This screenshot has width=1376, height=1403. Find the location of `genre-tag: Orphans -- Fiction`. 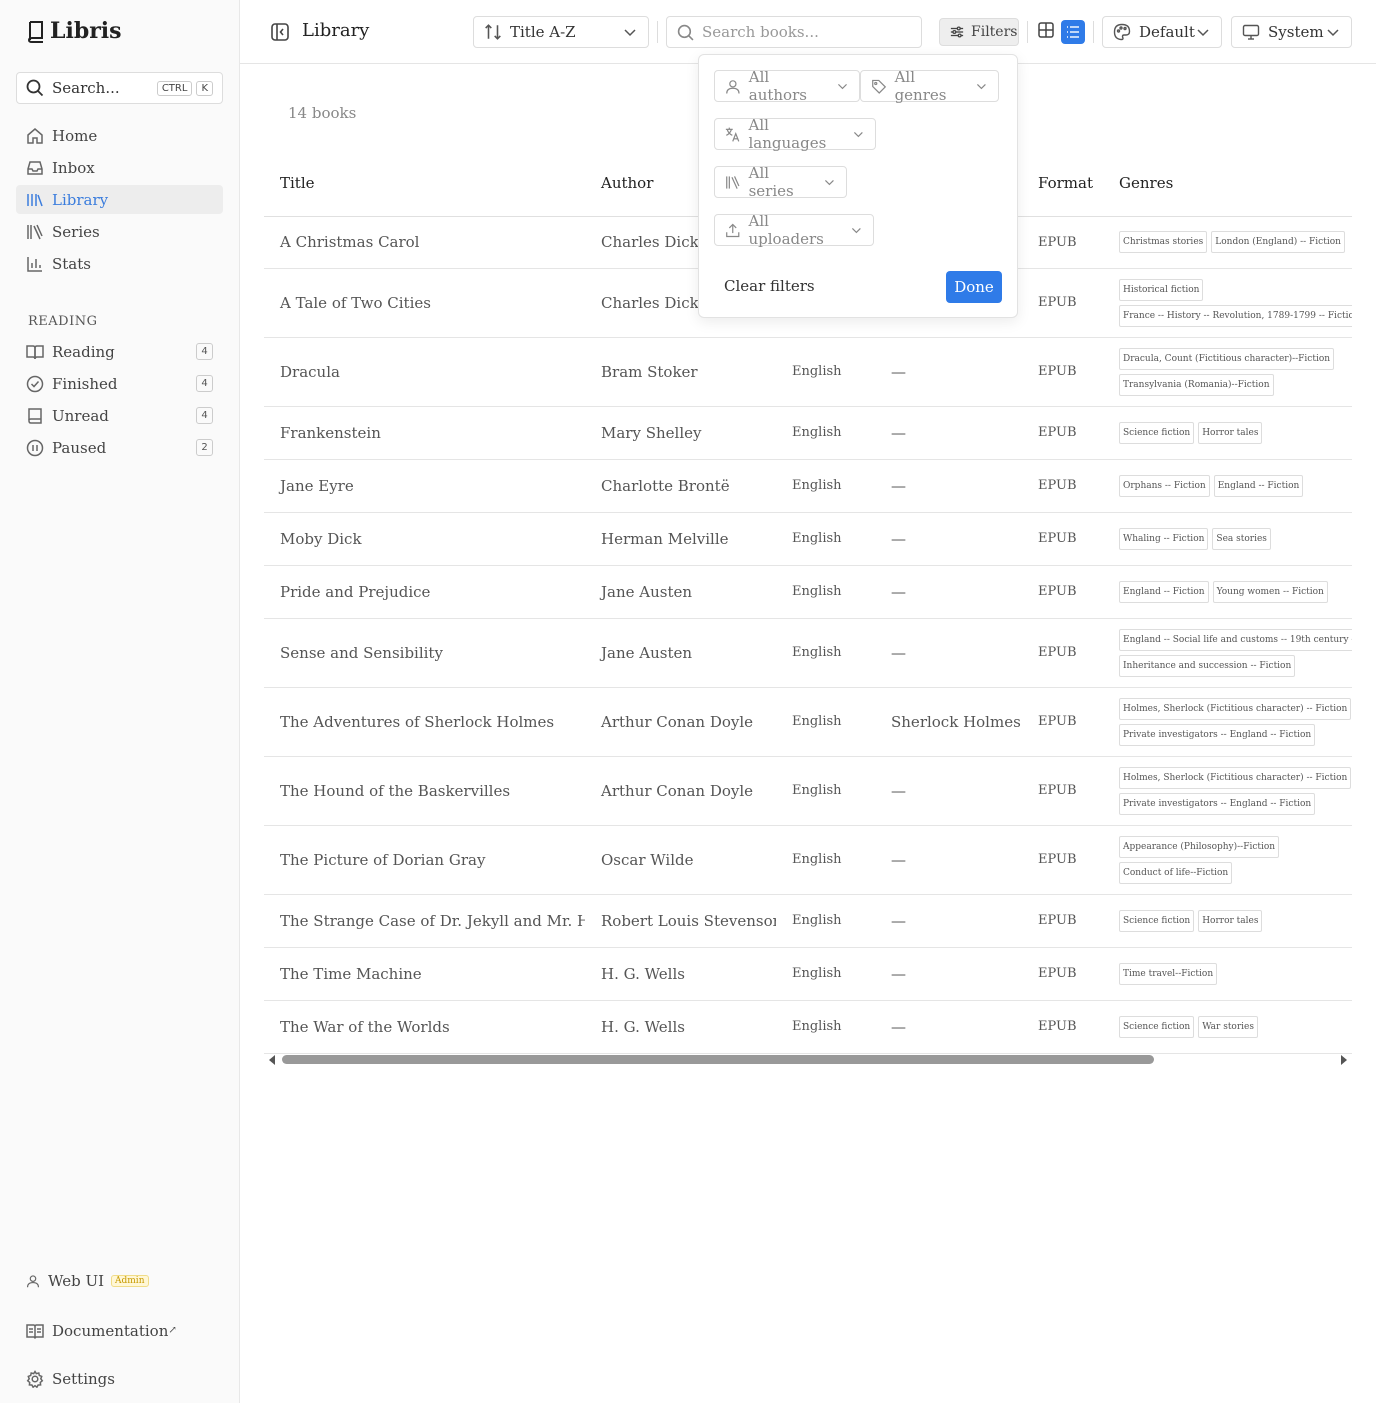

genre-tag: Orphans -- Fiction is located at coordinates (1164, 485).